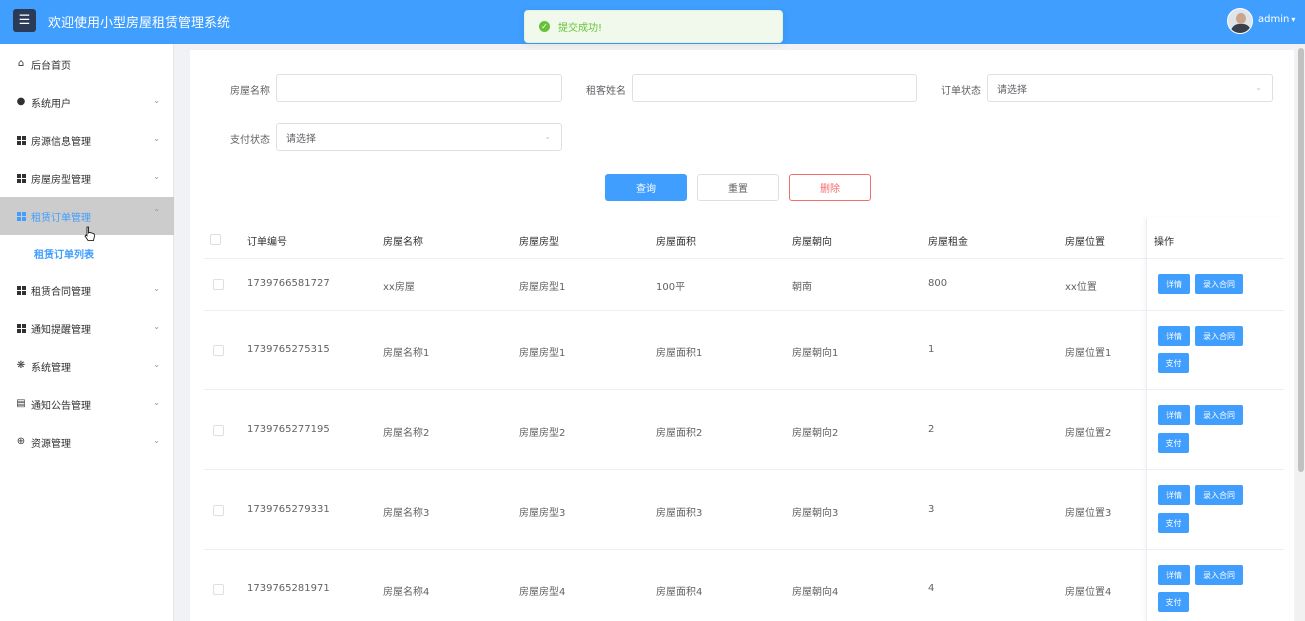 This screenshot has height=621, width=1305. I want to click on user-name: admin, so click(1274, 19).